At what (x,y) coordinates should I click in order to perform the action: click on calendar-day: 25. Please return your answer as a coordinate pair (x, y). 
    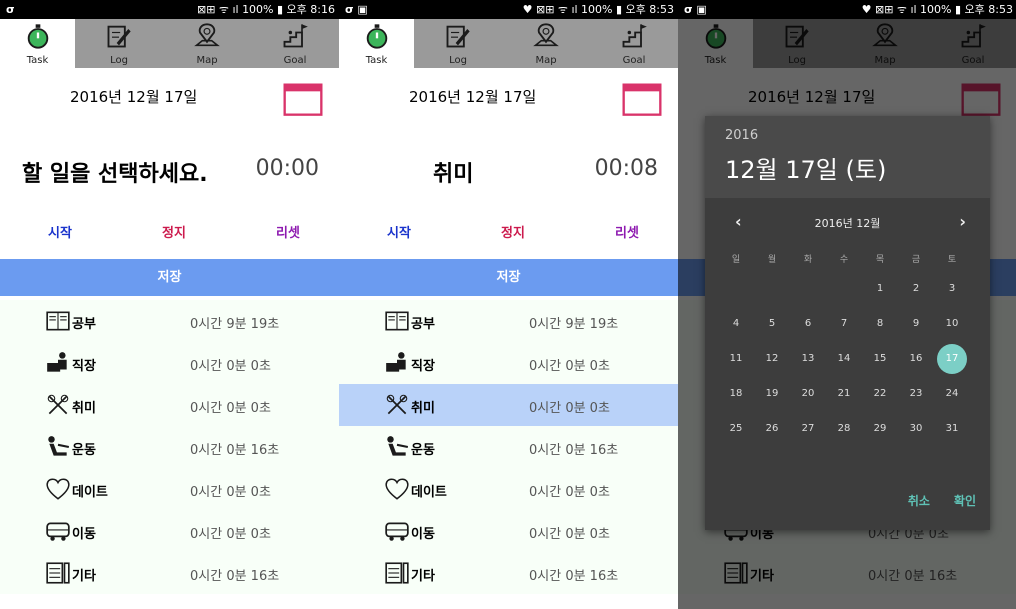
    Looking at the image, I should click on (736, 429).